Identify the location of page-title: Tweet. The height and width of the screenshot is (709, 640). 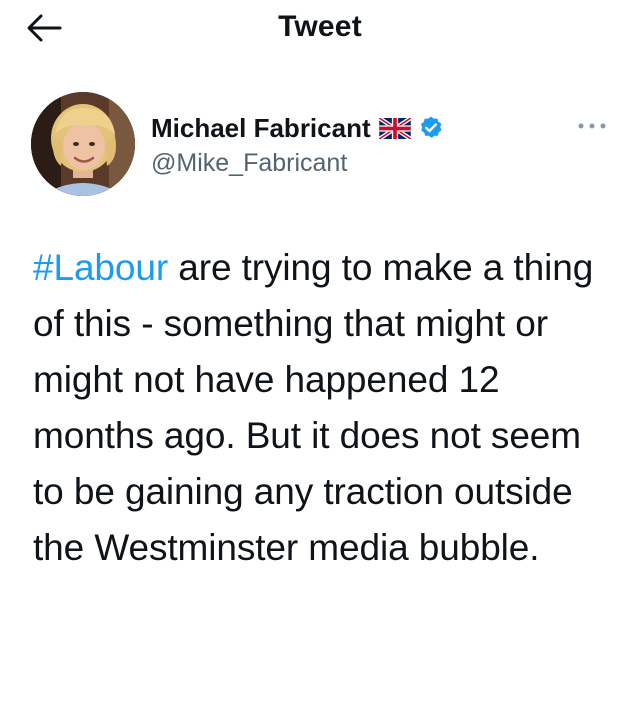
(320, 26).